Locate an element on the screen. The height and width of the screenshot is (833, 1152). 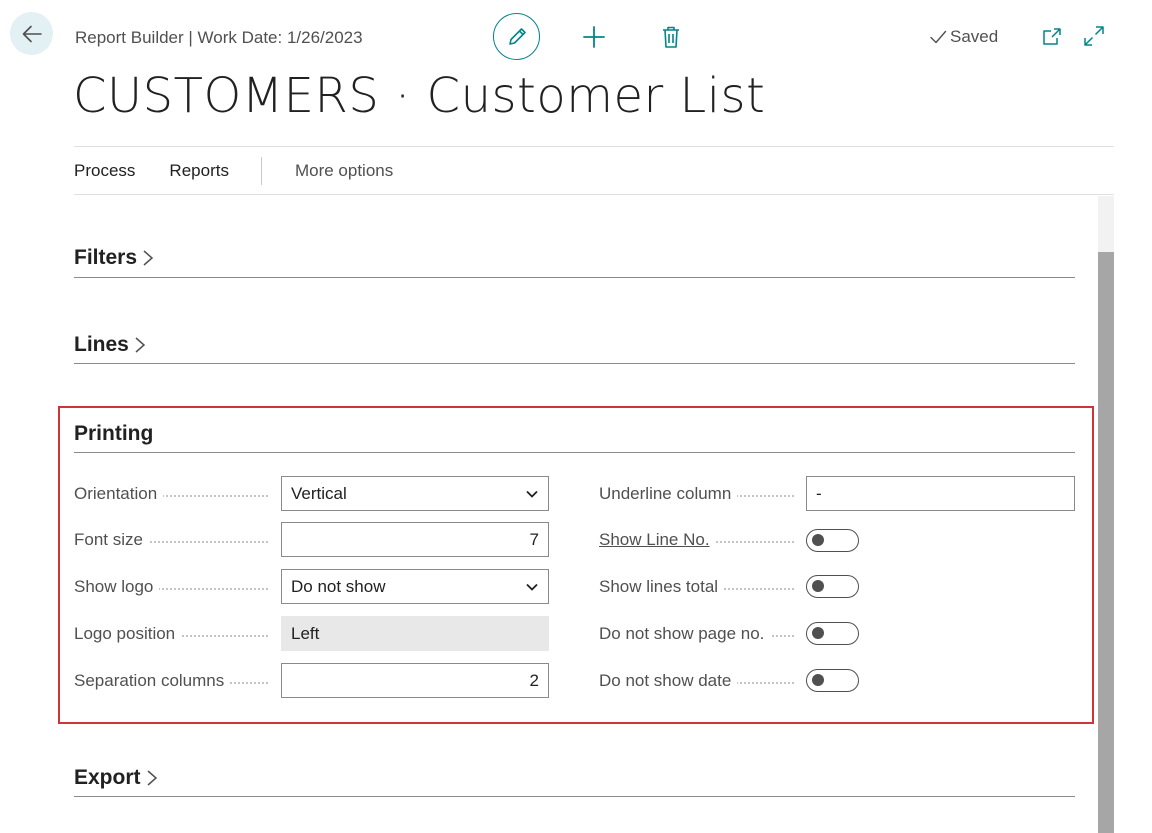
hide-page-no-toggle is located at coordinates (832, 633).